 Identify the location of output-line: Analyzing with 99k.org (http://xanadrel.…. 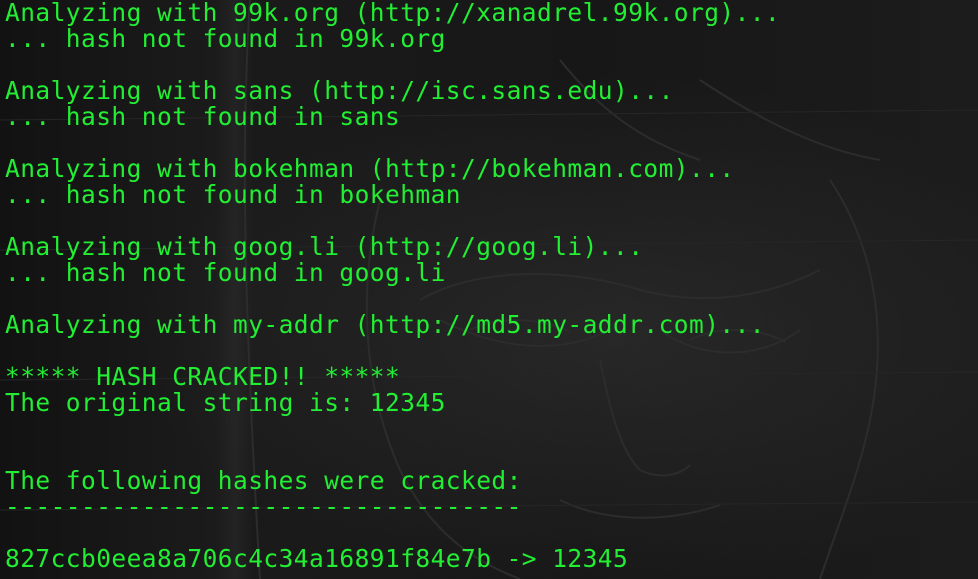
(393, 13).